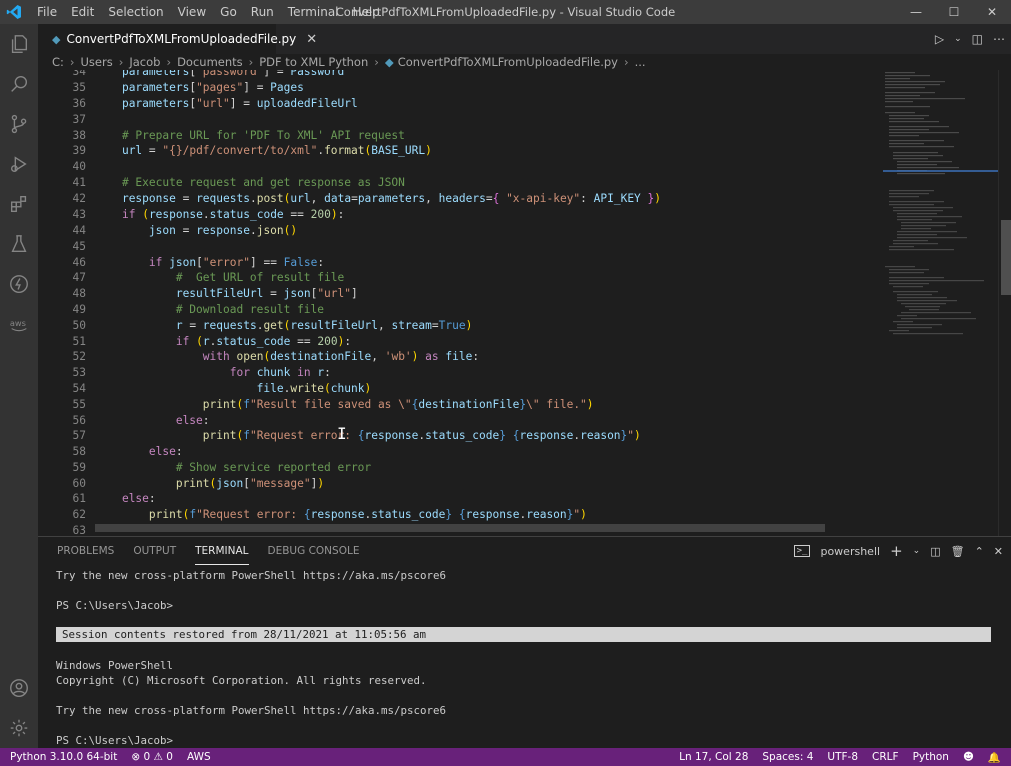  What do you see at coordinates (158, 757) in the screenshot?
I see `warning-icon: ⚠` at bounding box center [158, 757].